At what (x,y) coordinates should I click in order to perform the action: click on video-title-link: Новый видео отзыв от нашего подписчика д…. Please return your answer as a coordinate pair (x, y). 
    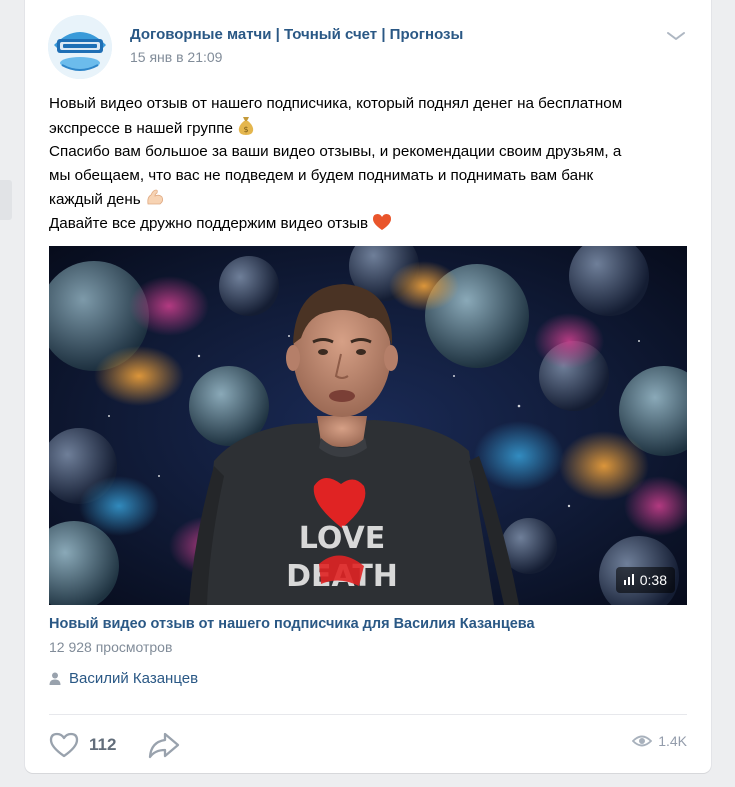
    Looking at the image, I should click on (292, 624).